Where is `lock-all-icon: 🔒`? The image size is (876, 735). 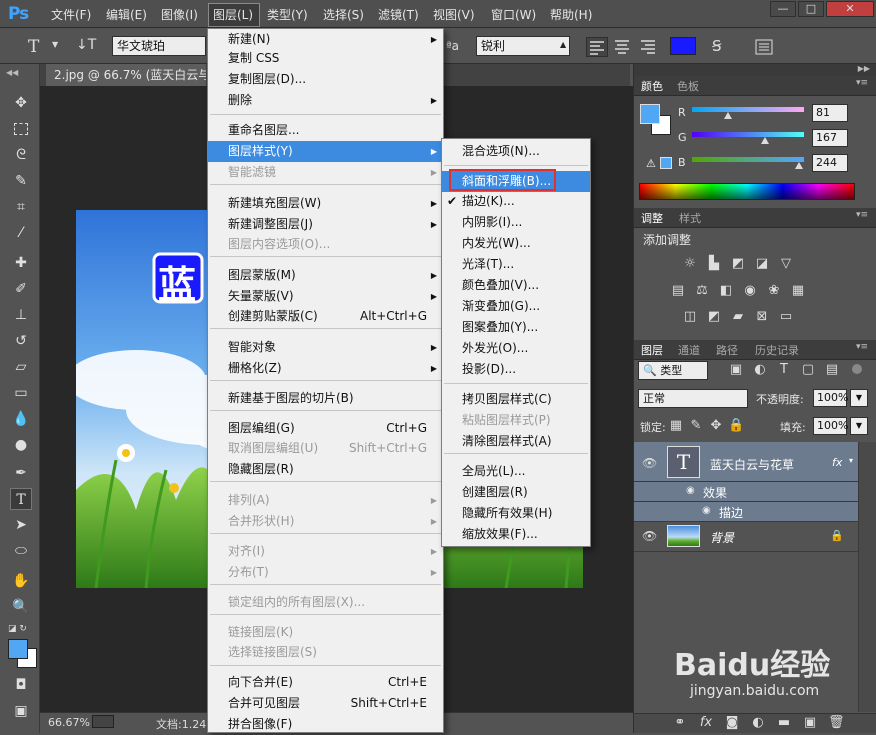 lock-all-icon: 🔒 is located at coordinates (736, 426).